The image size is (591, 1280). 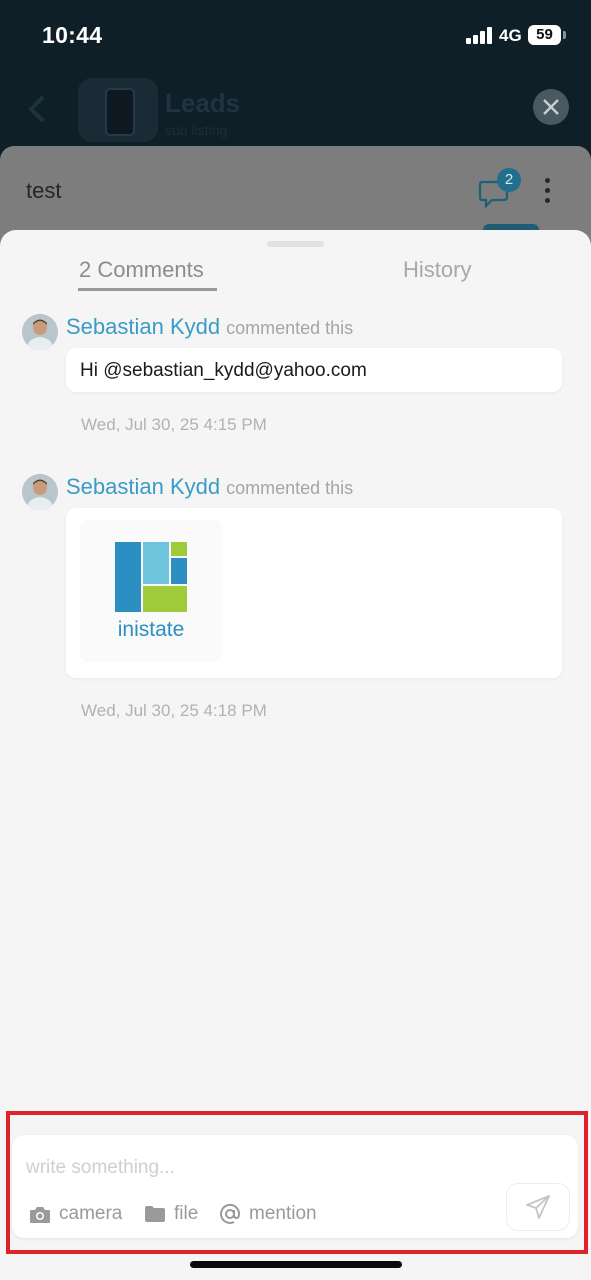 I want to click on tab-comments: 2 Comments, so click(x=141, y=270).